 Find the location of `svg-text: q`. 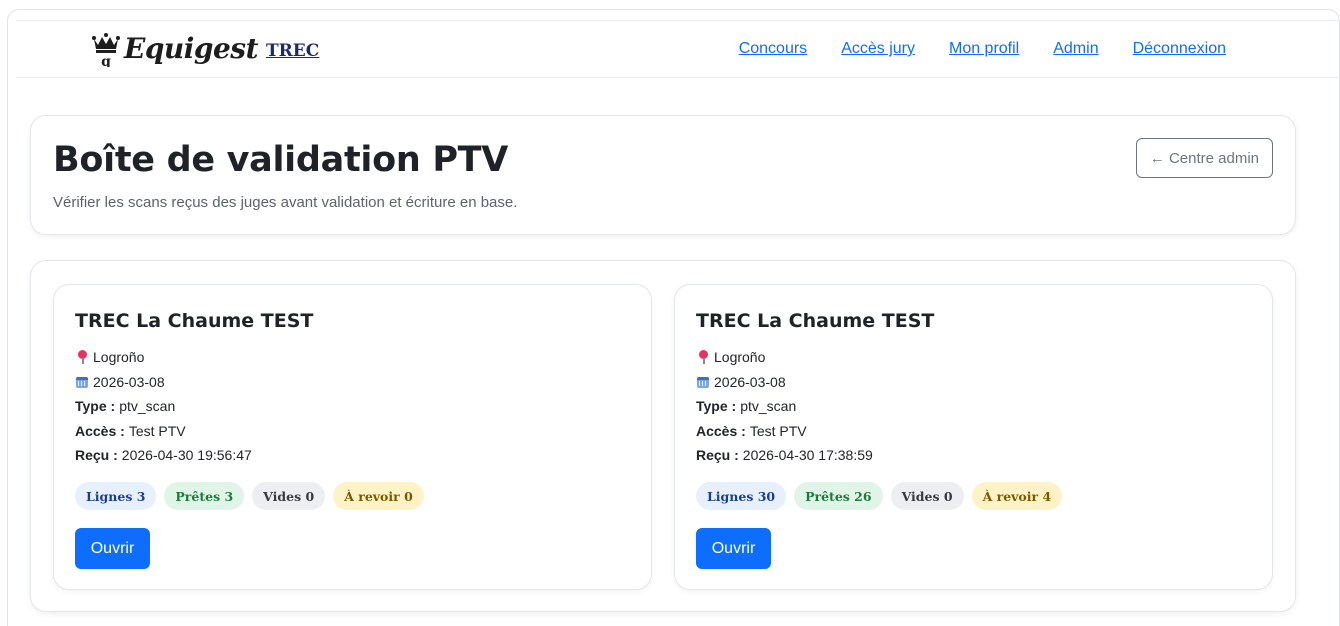

svg-text: q is located at coordinates (106, 60).